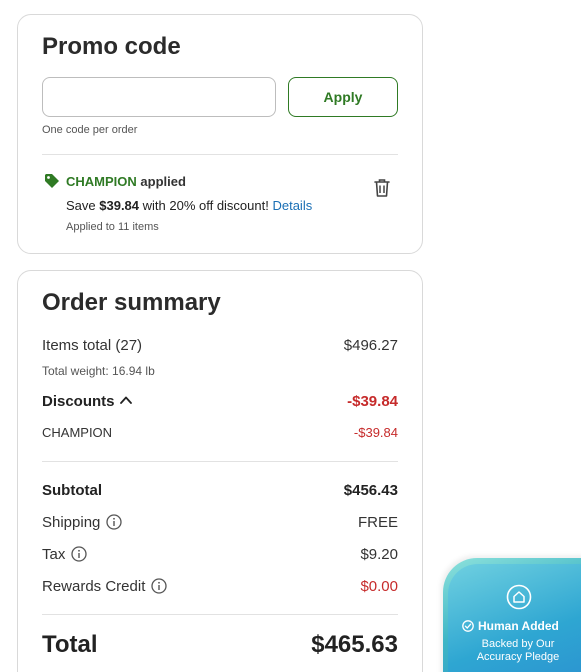 This screenshot has height=672, width=581. Describe the element at coordinates (375, 432) in the screenshot. I see `discount-code-value: -$39.84` at that location.